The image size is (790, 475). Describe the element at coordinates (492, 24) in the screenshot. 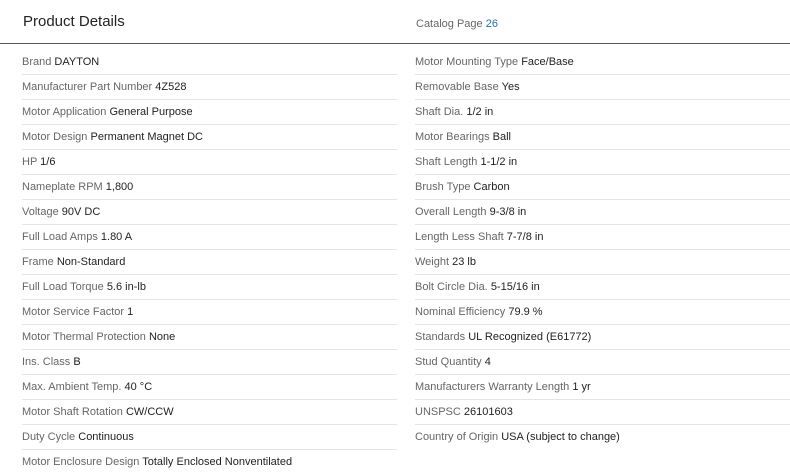

I see `catalog-page-link: 26` at that location.